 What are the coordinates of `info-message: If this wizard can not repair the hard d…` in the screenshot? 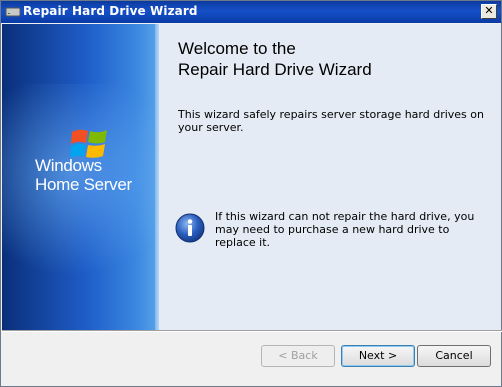 It's located at (345, 229).